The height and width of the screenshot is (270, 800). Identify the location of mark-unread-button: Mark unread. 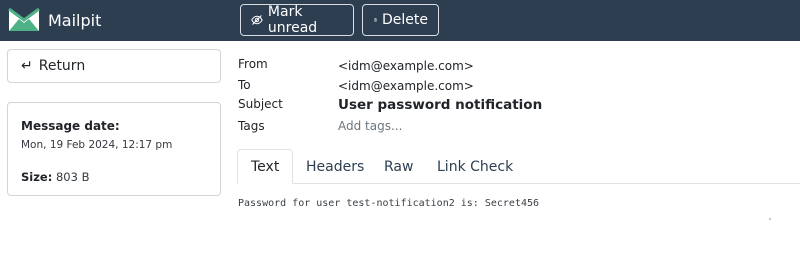
(297, 20).